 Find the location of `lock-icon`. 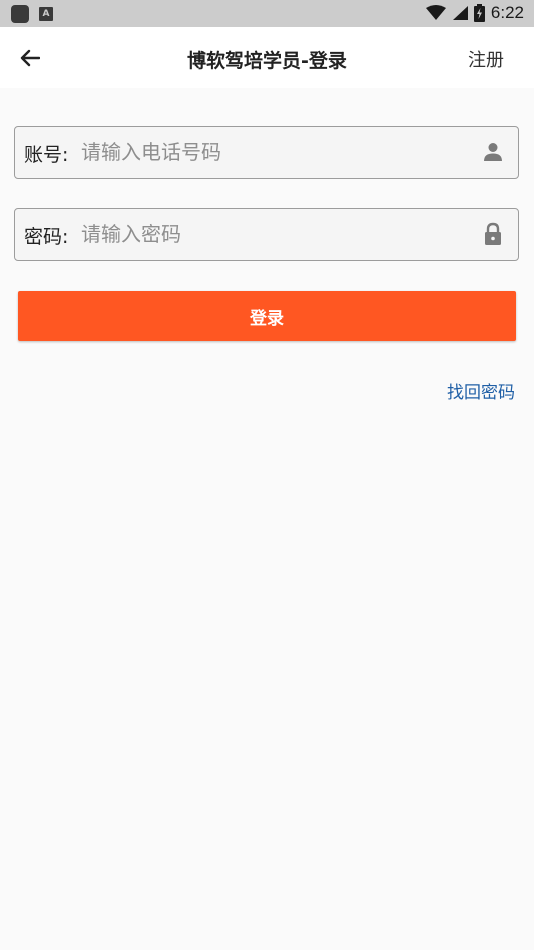

lock-icon is located at coordinates (493, 233).